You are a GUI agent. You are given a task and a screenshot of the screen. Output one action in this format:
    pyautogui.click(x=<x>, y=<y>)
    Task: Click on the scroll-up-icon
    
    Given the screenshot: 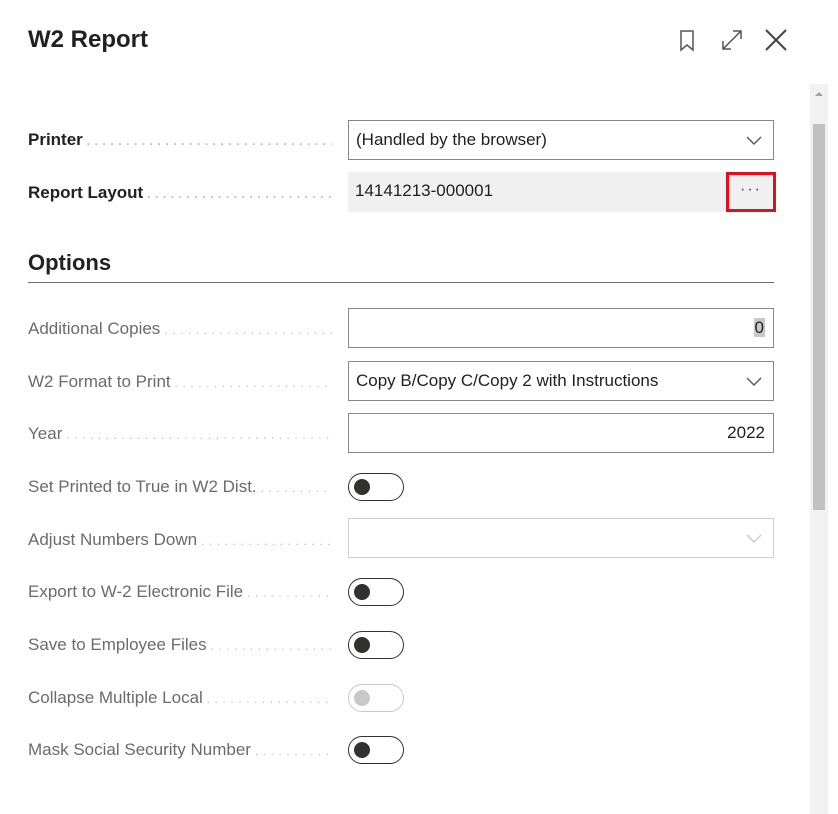 What is the action you would take?
    pyautogui.click(x=819, y=94)
    